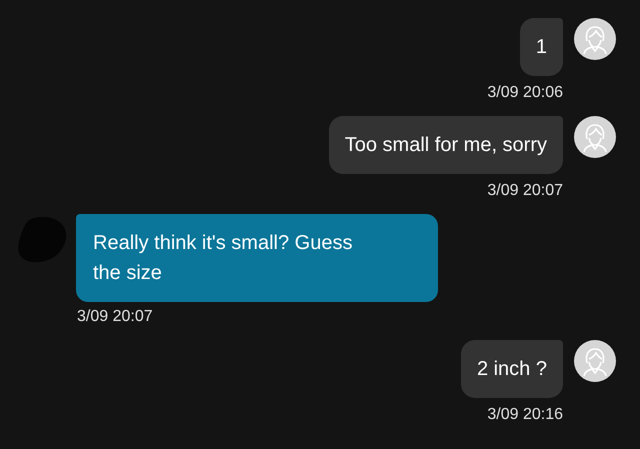 The height and width of the screenshot is (449, 640). Describe the element at coordinates (541, 47) in the screenshot. I see `message-bubble: 1` at that location.